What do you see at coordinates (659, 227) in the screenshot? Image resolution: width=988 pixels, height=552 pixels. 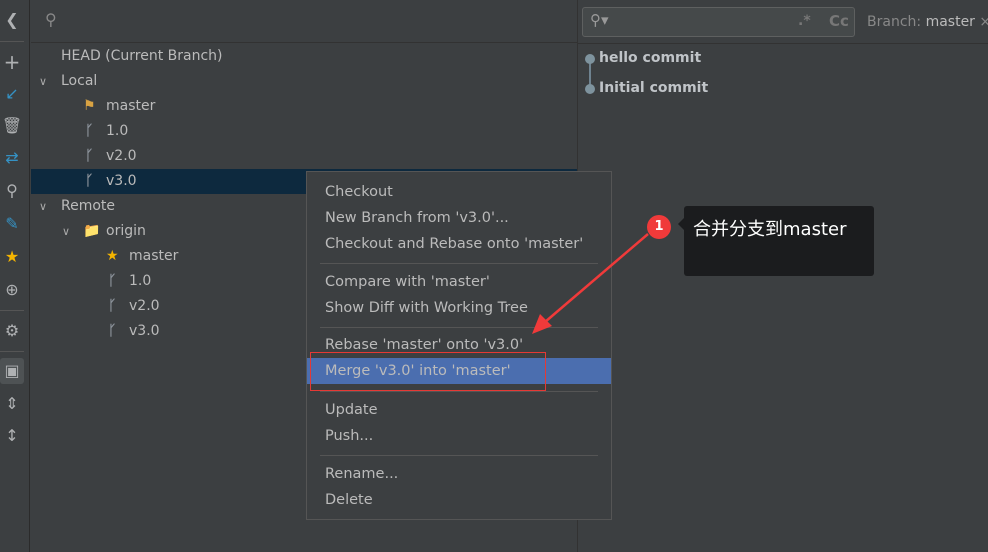 I see `annotation-number-badge: 1` at bounding box center [659, 227].